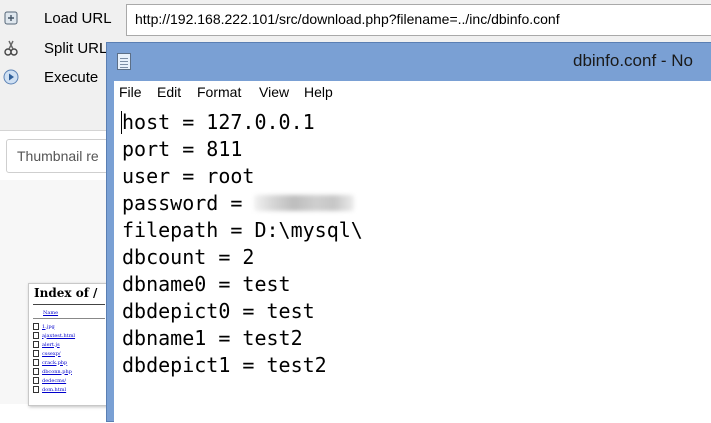 The image size is (711, 423). What do you see at coordinates (412, 93) in the screenshot?
I see `menu-bar: File Edit Format View Help` at bounding box center [412, 93].